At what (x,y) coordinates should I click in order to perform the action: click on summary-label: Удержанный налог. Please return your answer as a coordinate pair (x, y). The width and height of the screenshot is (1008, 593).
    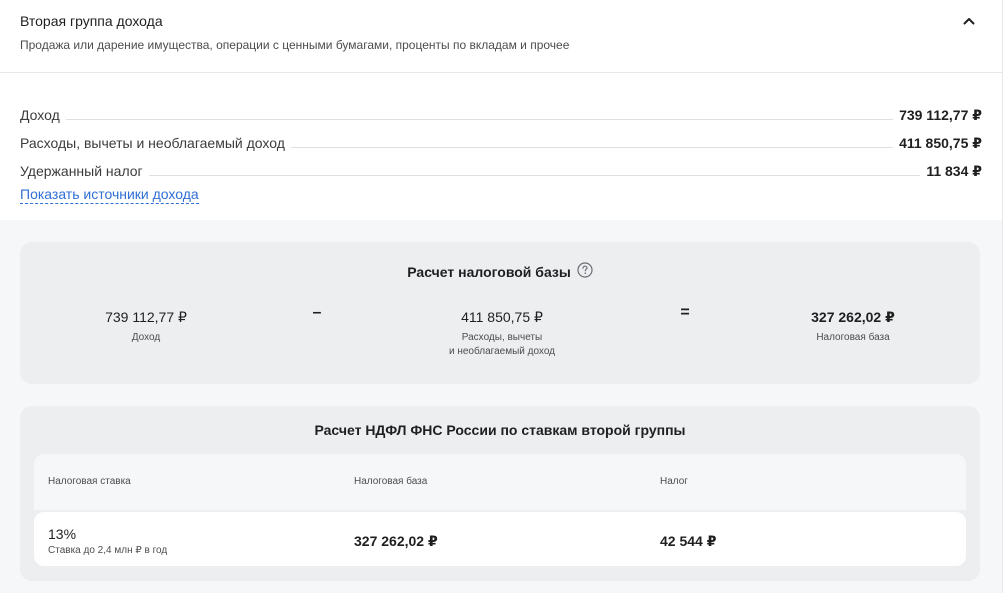
    Looking at the image, I should click on (81, 171).